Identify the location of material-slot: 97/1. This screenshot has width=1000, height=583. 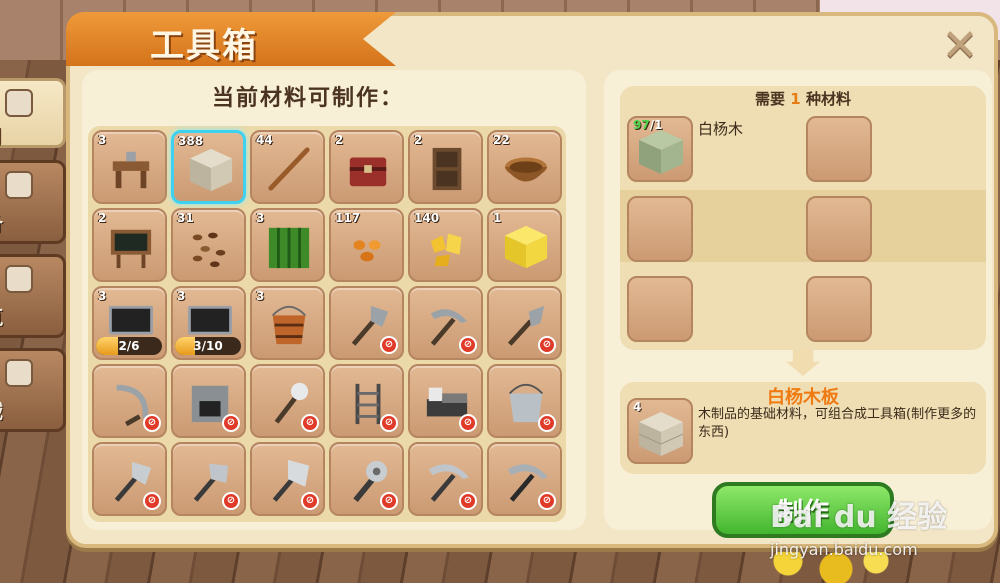
(660, 149).